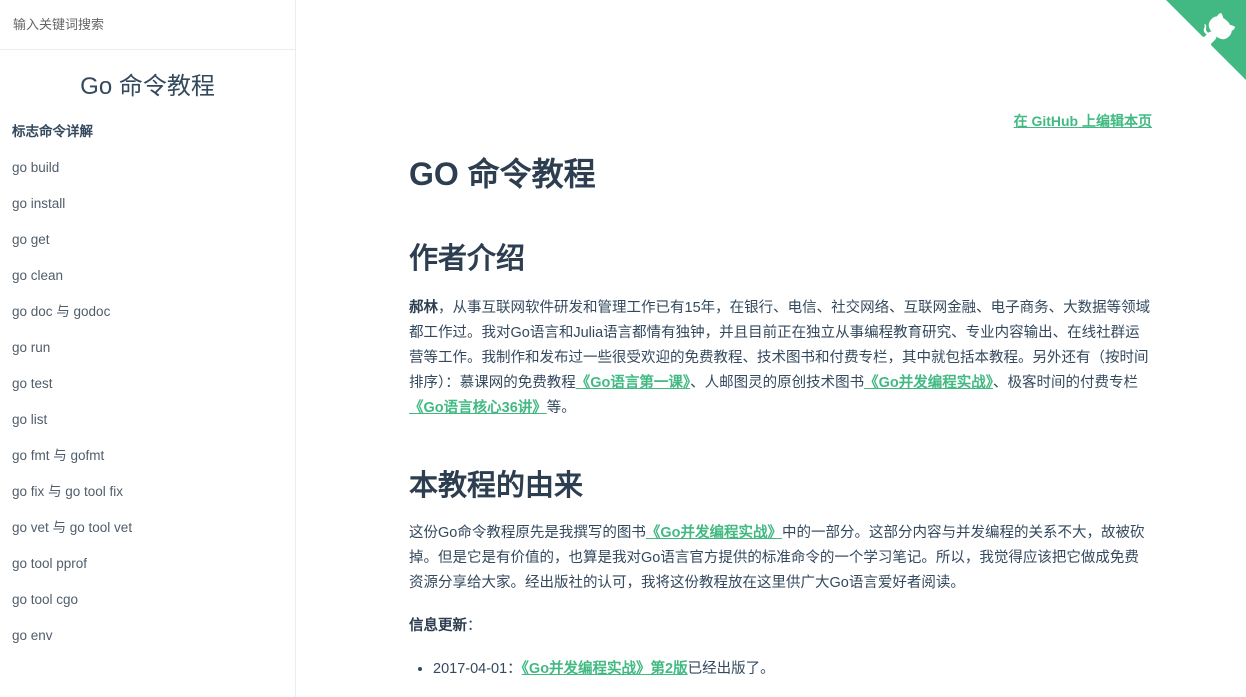 This screenshot has width=1246, height=697. What do you see at coordinates (496, 486) in the screenshot?
I see `heading-origin: 本教程的由来` at bounding box center [496, 486].